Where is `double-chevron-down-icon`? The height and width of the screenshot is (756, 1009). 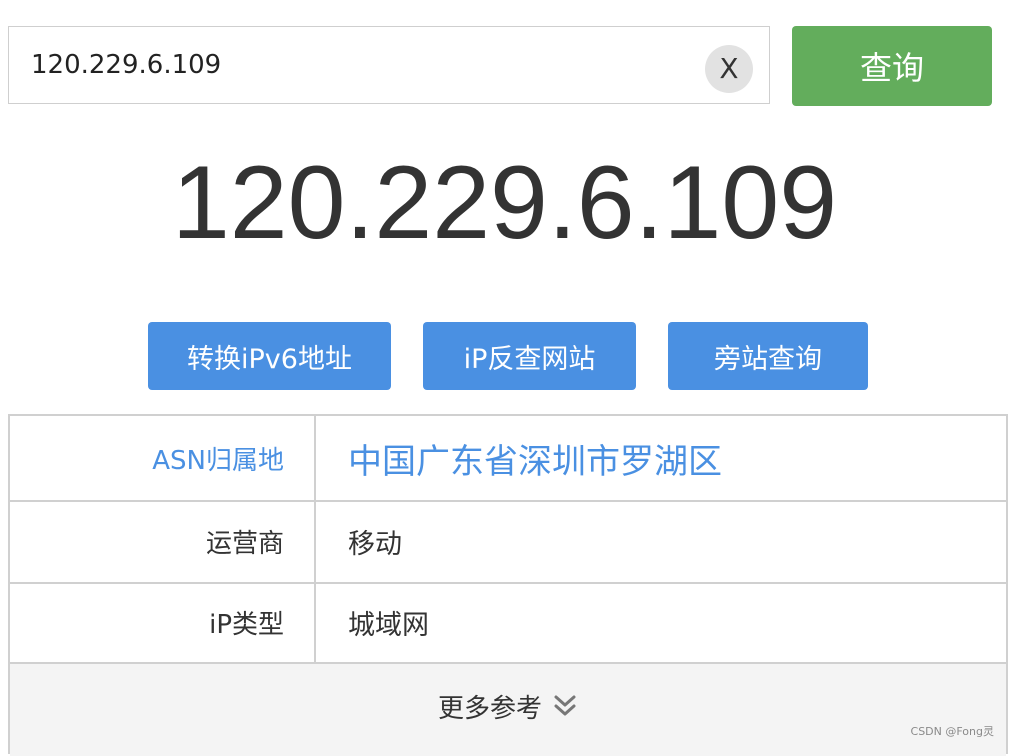 double-chevron-down-icon is located at coordinates (565, 706).